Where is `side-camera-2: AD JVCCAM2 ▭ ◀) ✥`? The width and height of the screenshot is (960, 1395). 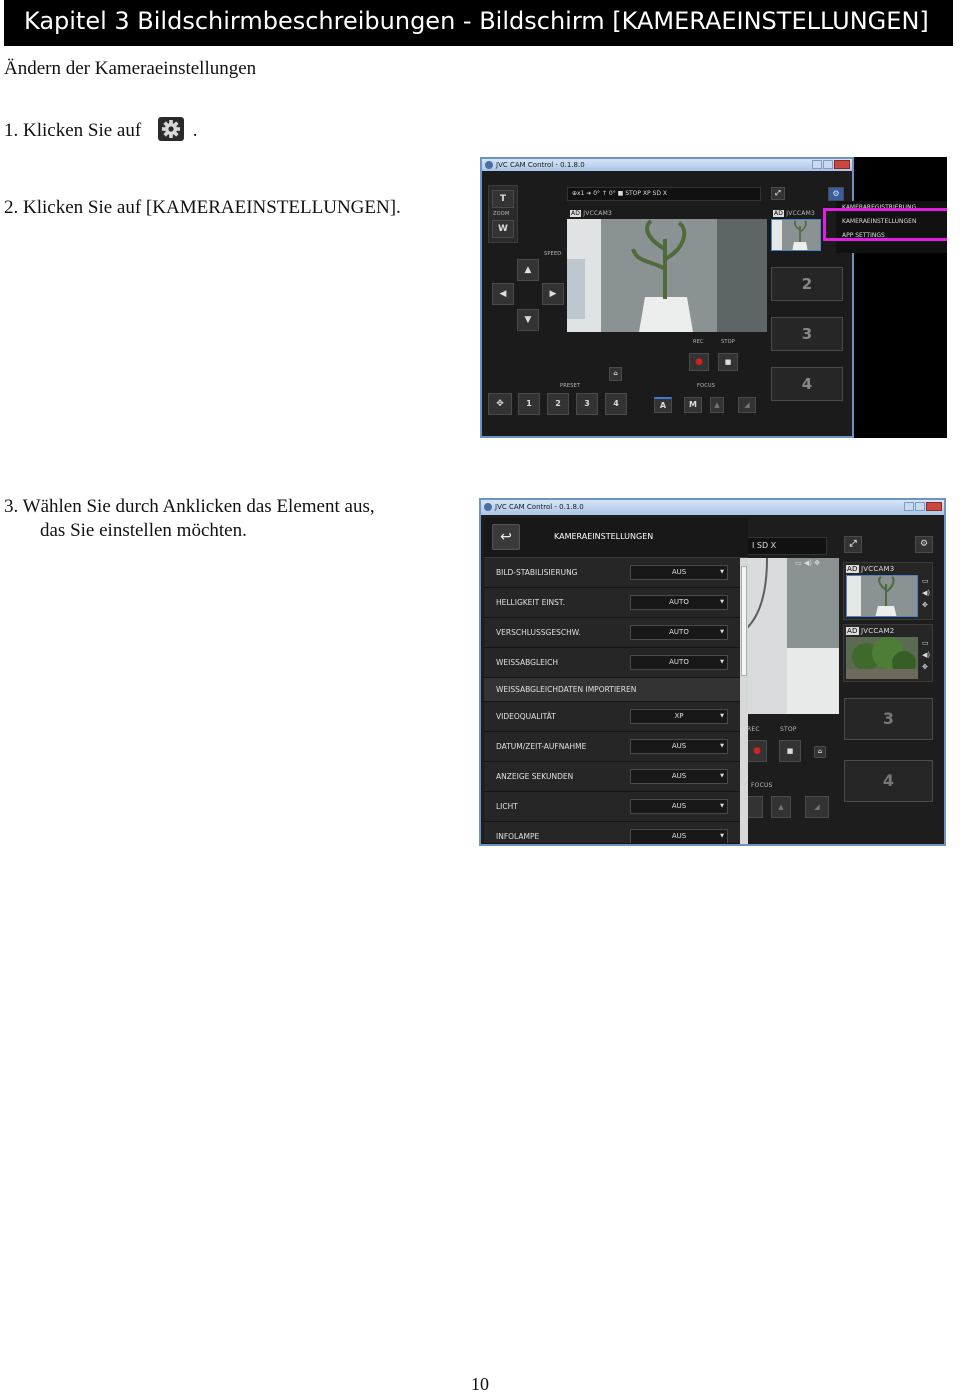 side-camera-2: AD JVCCAM2 ▭ ◀) ✥ is located at coordinates (888, 653).